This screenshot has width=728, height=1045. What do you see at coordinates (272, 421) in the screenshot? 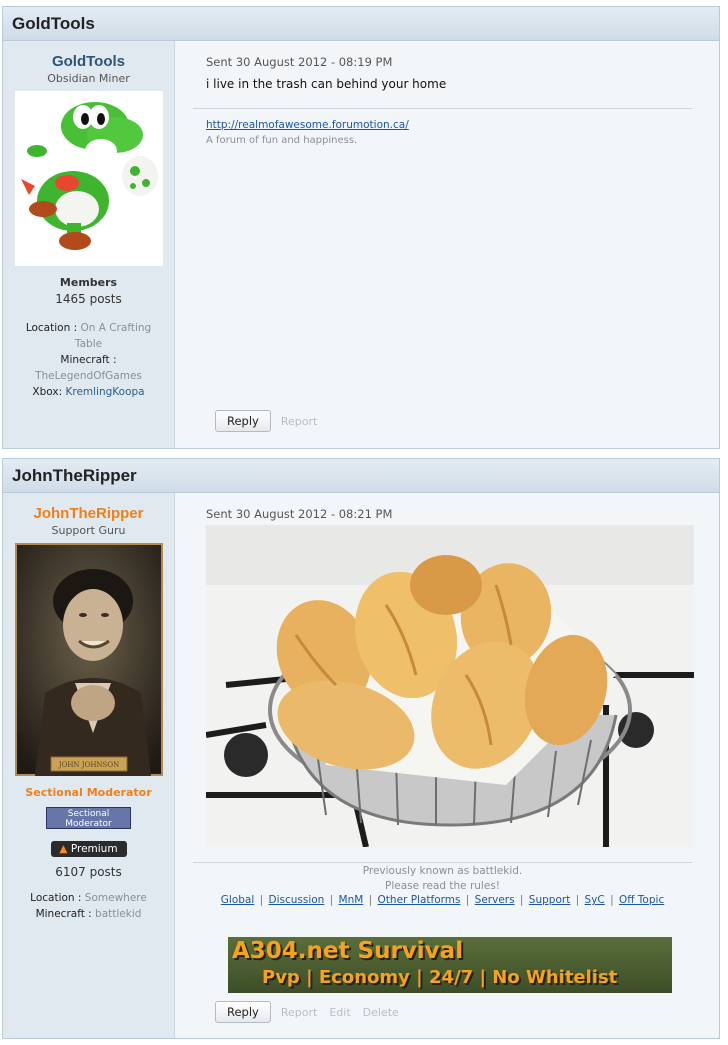
I see `post-actions: Reply Report` at bounding box center [272, 421].